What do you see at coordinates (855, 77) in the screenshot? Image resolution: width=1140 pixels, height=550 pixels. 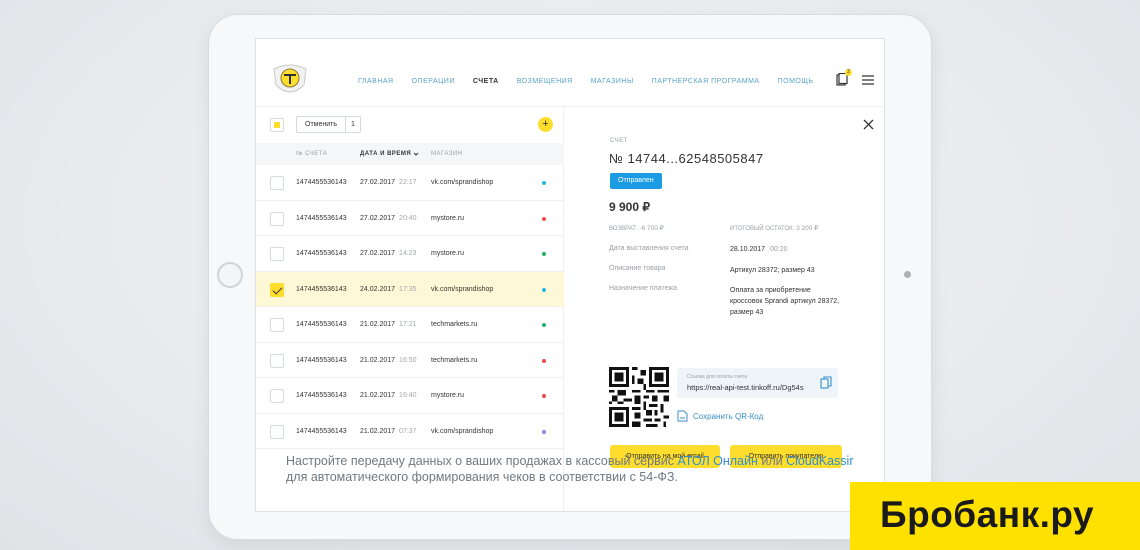 I see `header-icons: 2` at bounding box center [855, 77].